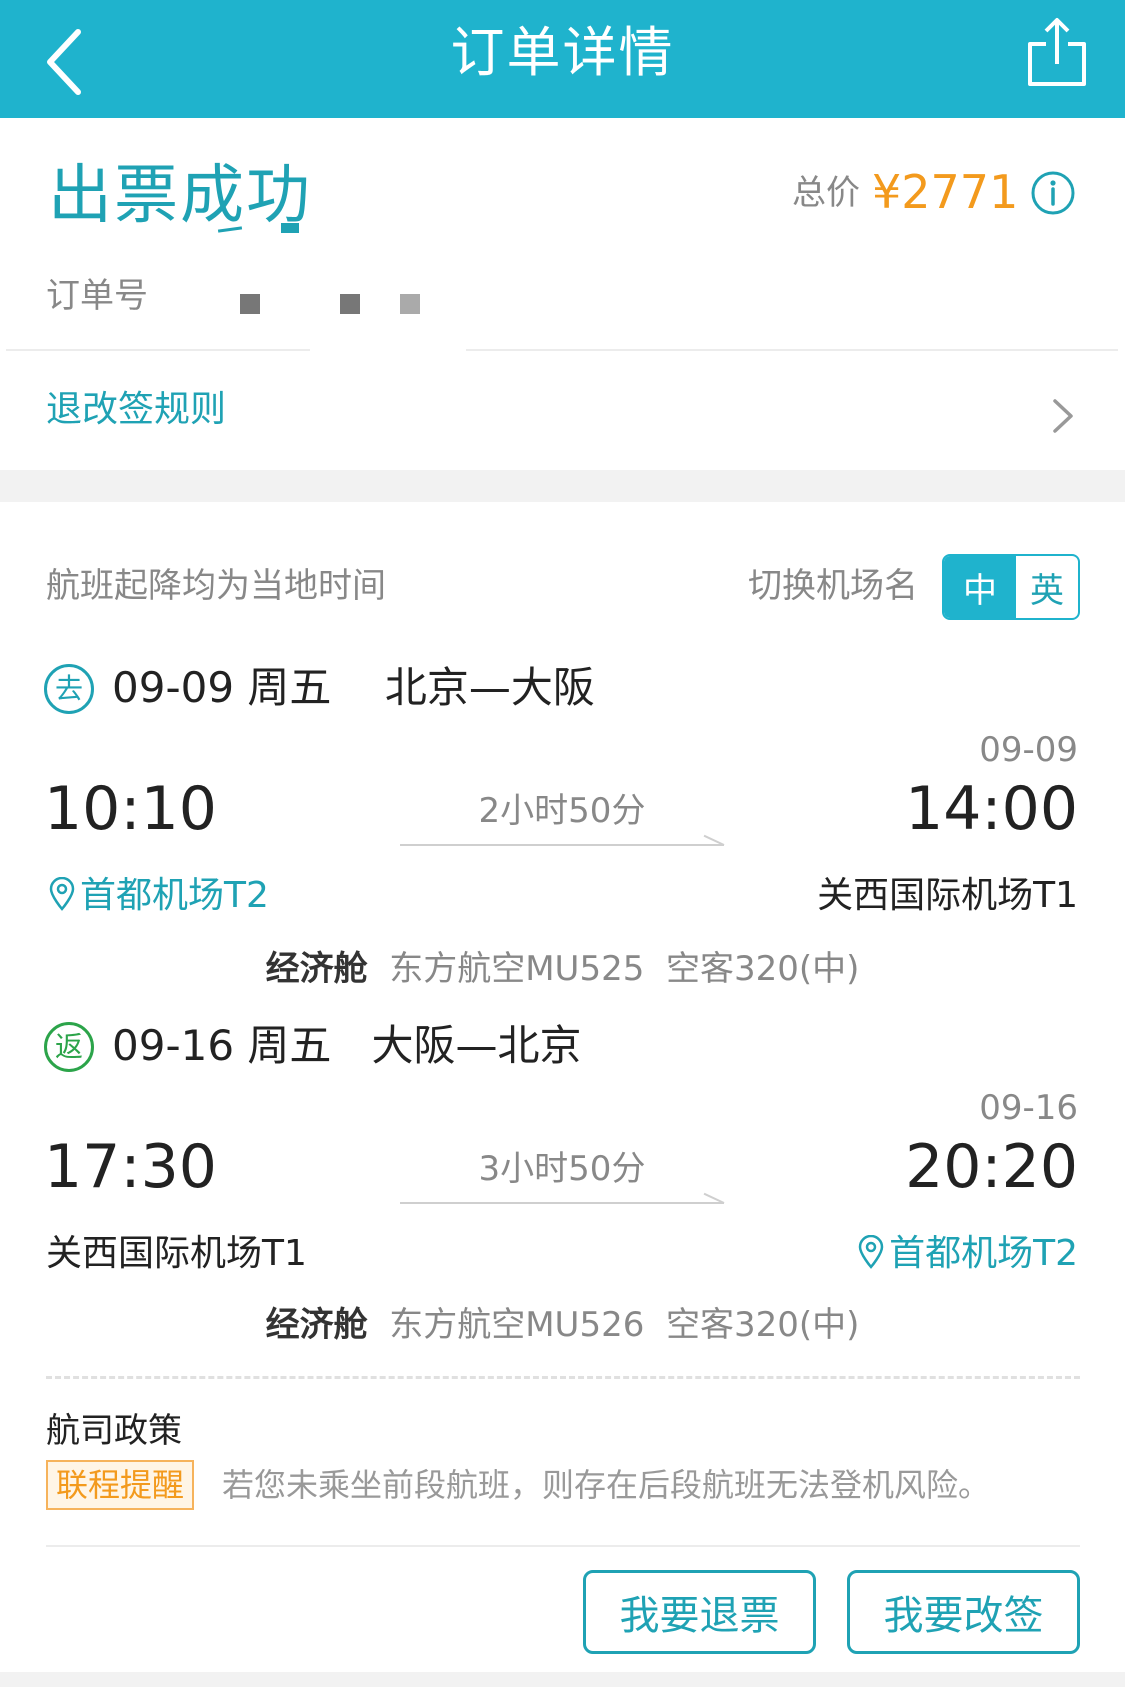  What do you see at coordinates (562, 1679) in the screenshot?
I see `bottom-separator` at bounding box center [562, 1679].